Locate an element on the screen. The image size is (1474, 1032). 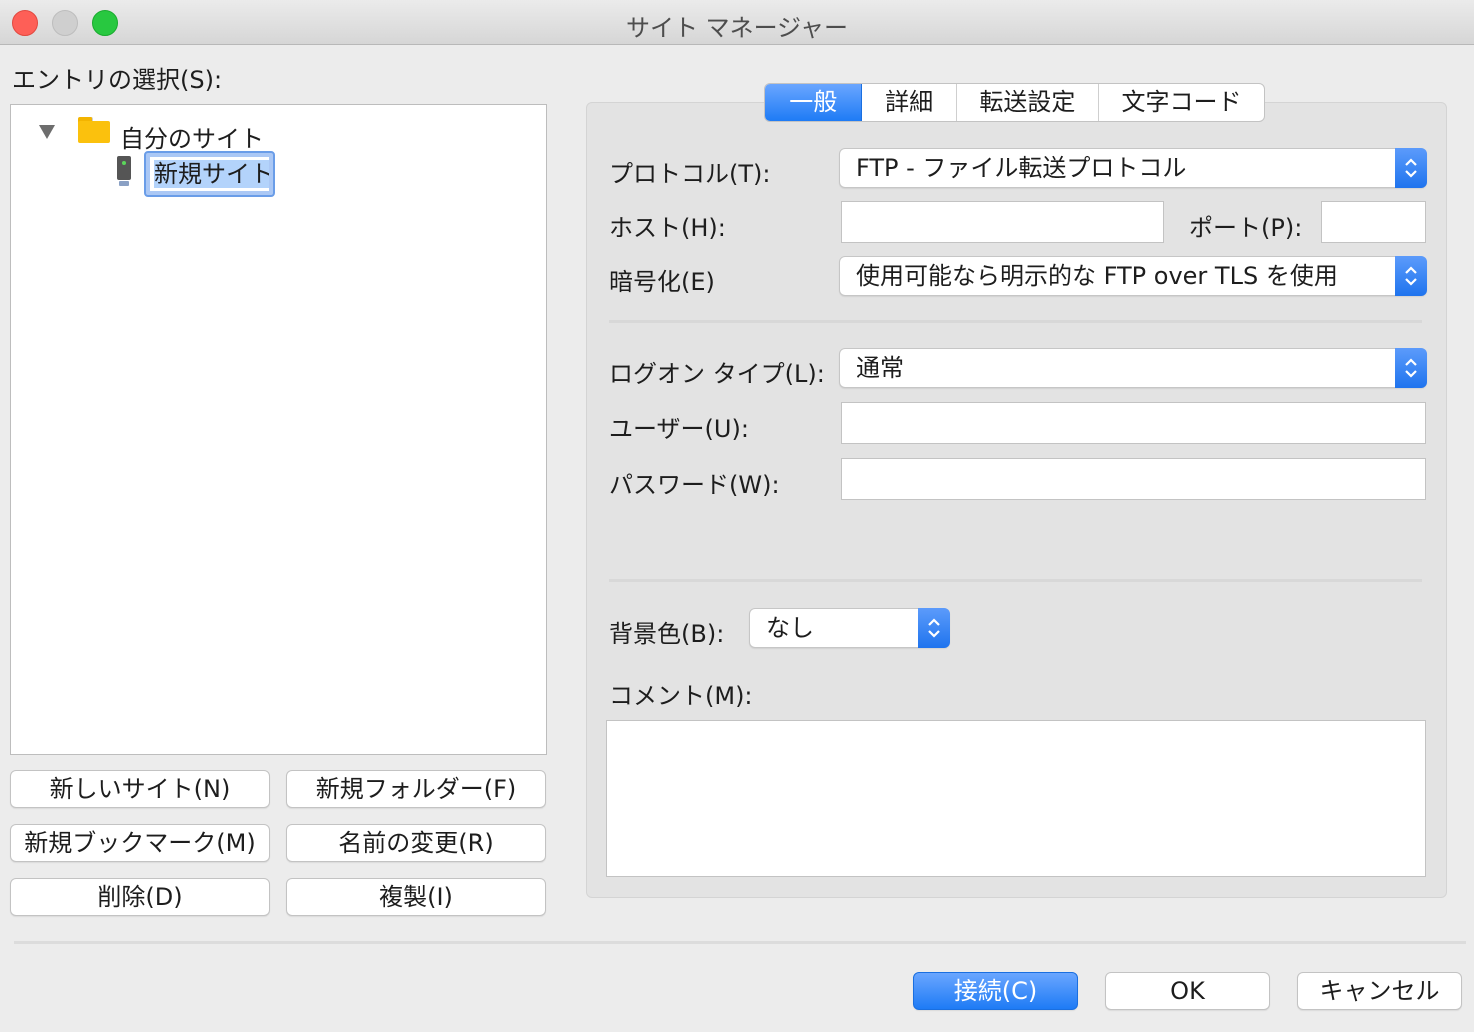
background-color-label: 背景色(B): is located at coordinates (667, 634).